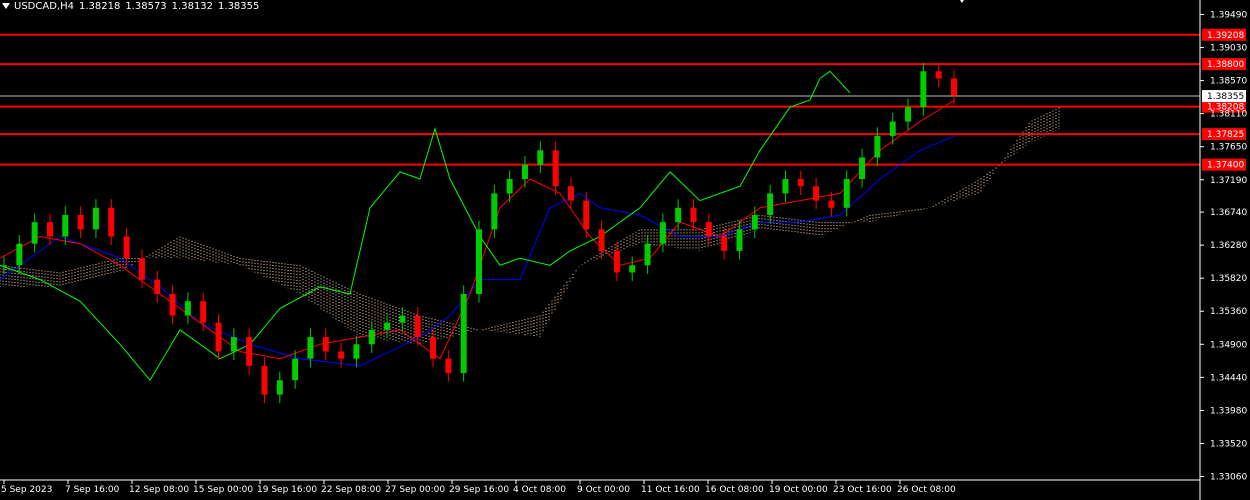 This screenshot has height=500, width=1250. Describe the element at coordinates (6, 6) in the screenshot. I see `triangle-down-icon` at that location.